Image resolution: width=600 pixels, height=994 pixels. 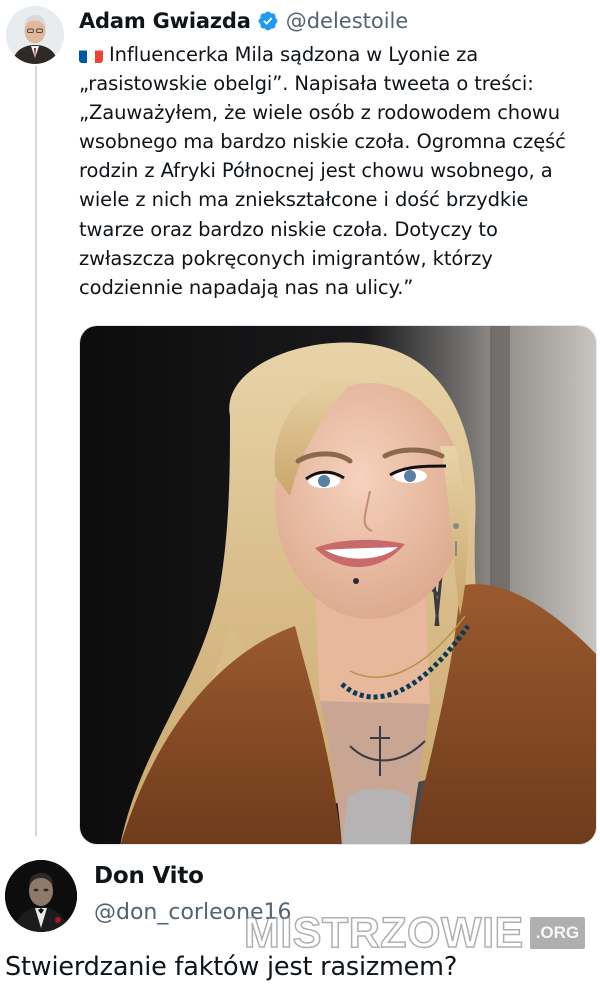 What do you see at coordinates (231, 967) in the screenshot?
I see `reply-body-text: Stwierdzanie faktów jest rasizmem?` at bounding box center [231, 967].